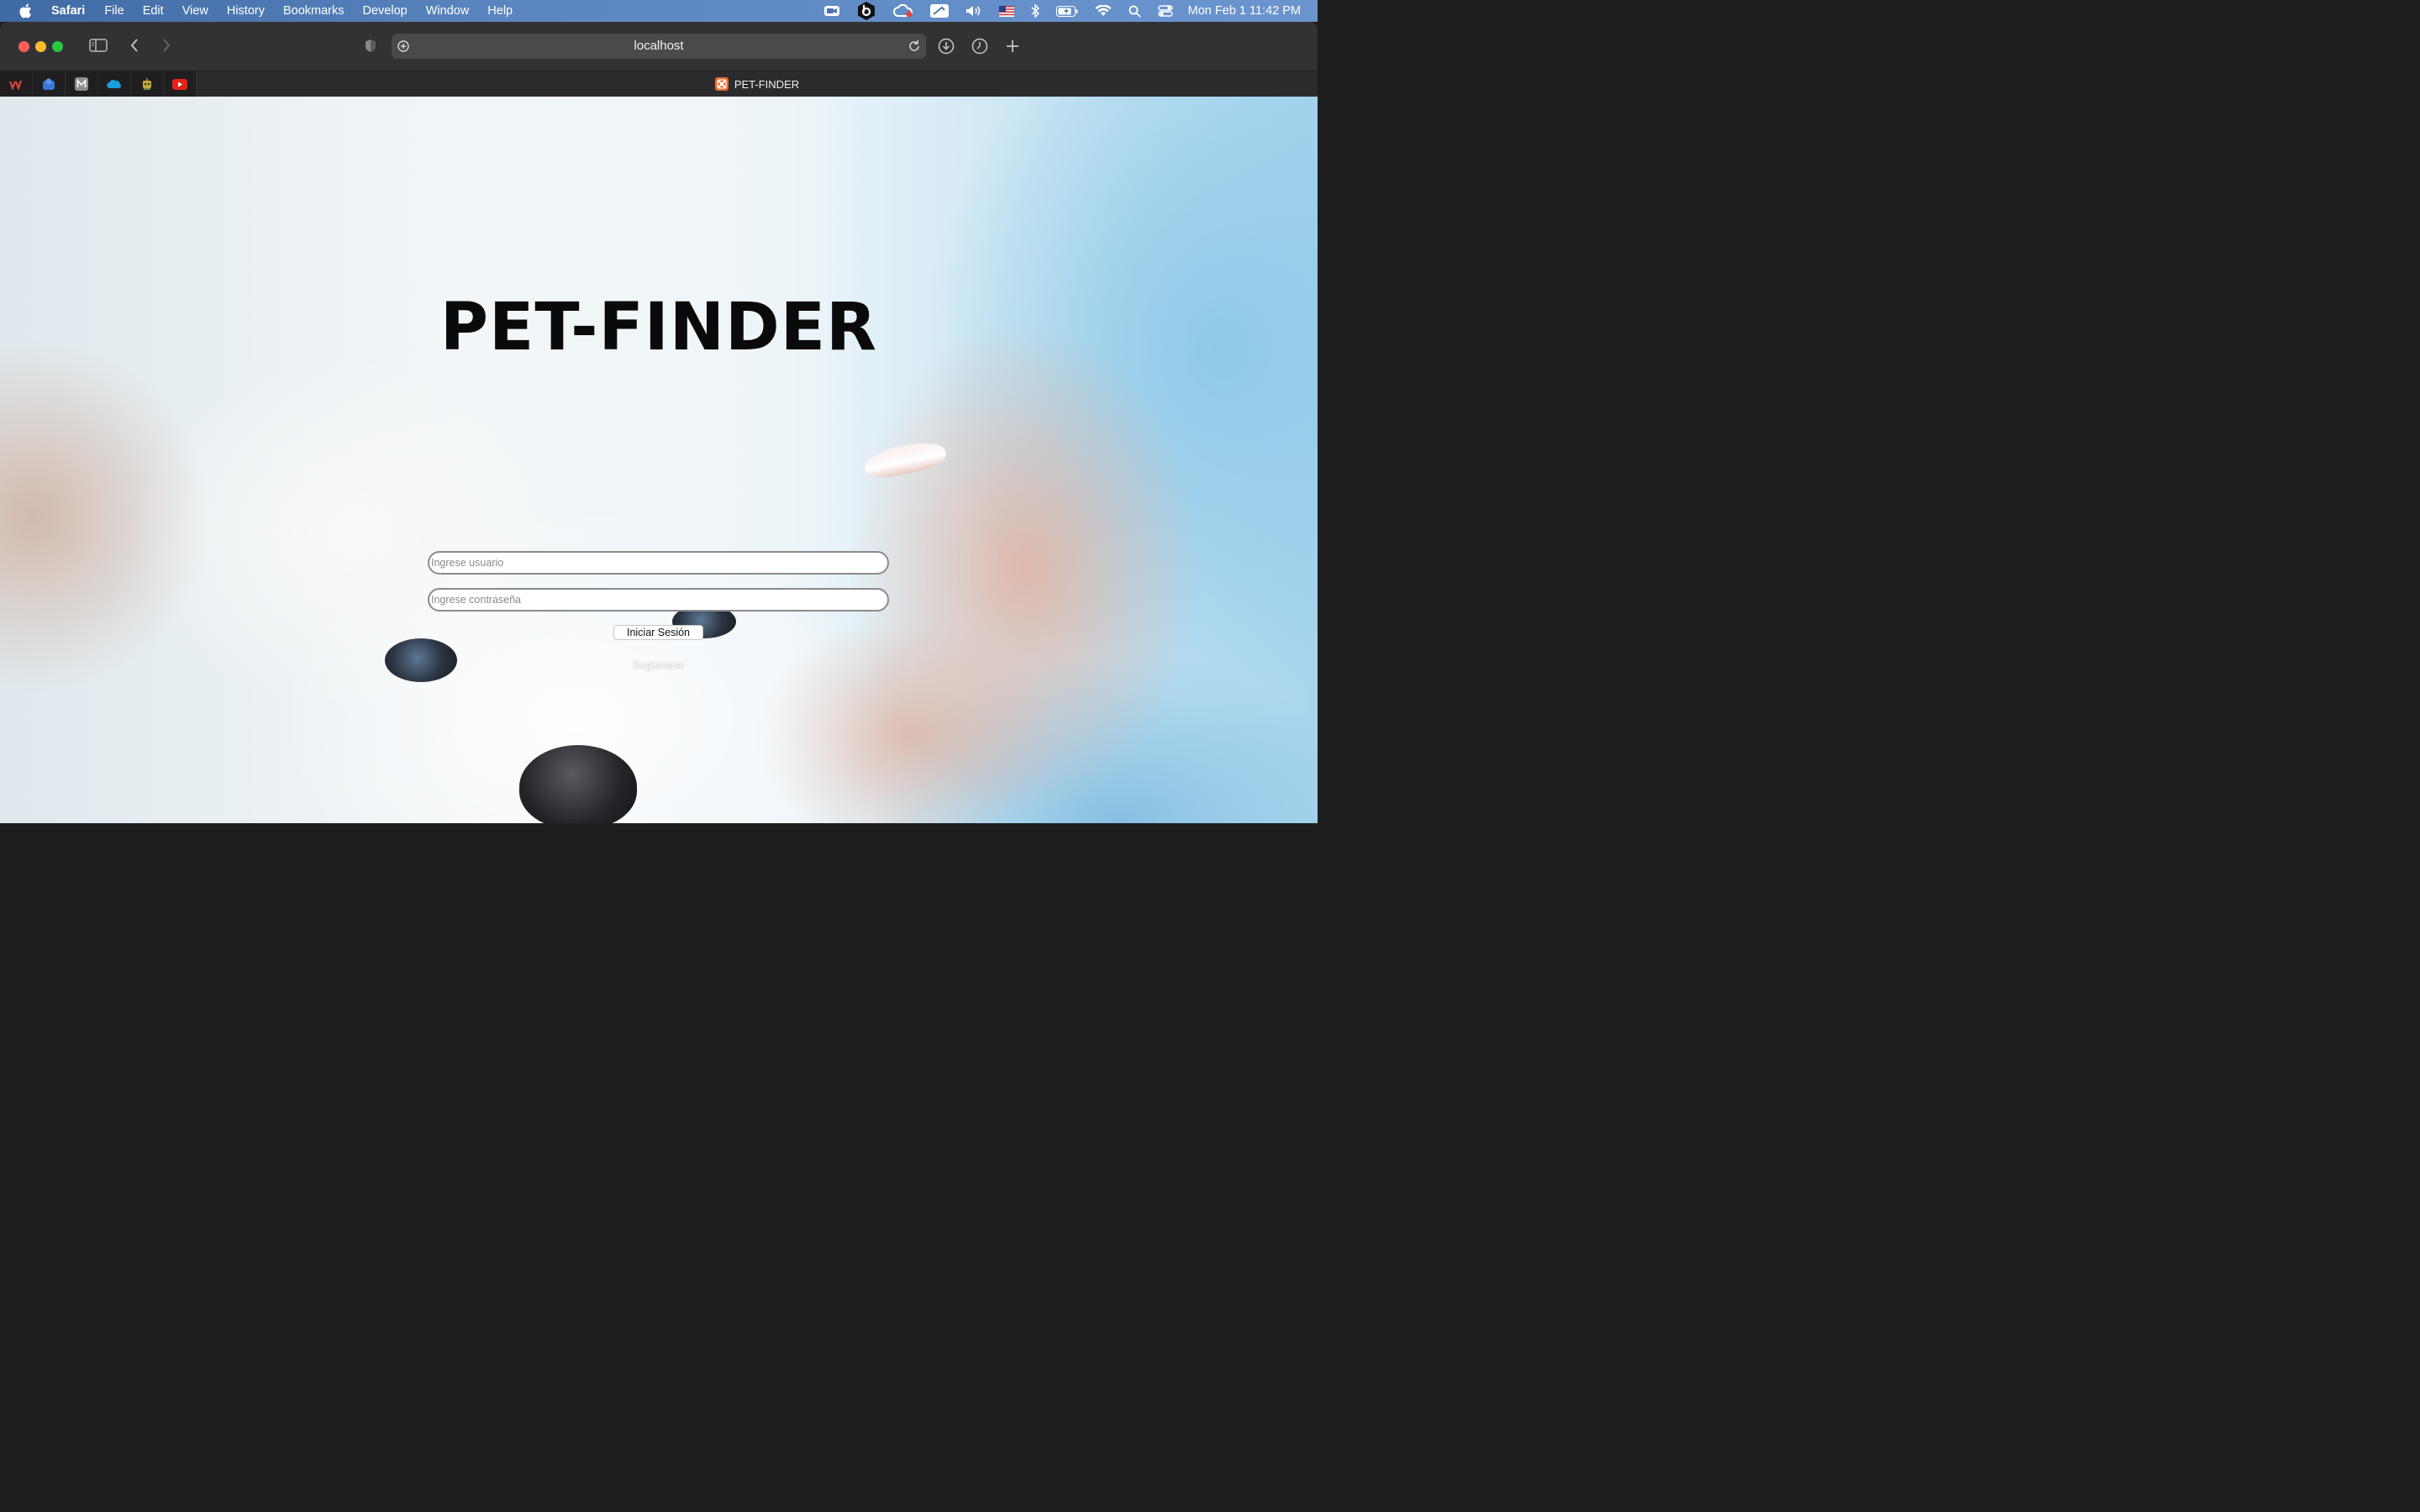 This screenshot has width=2420, height=1512. I want to click on menu-app-safari: Safari, so click(68, 11).